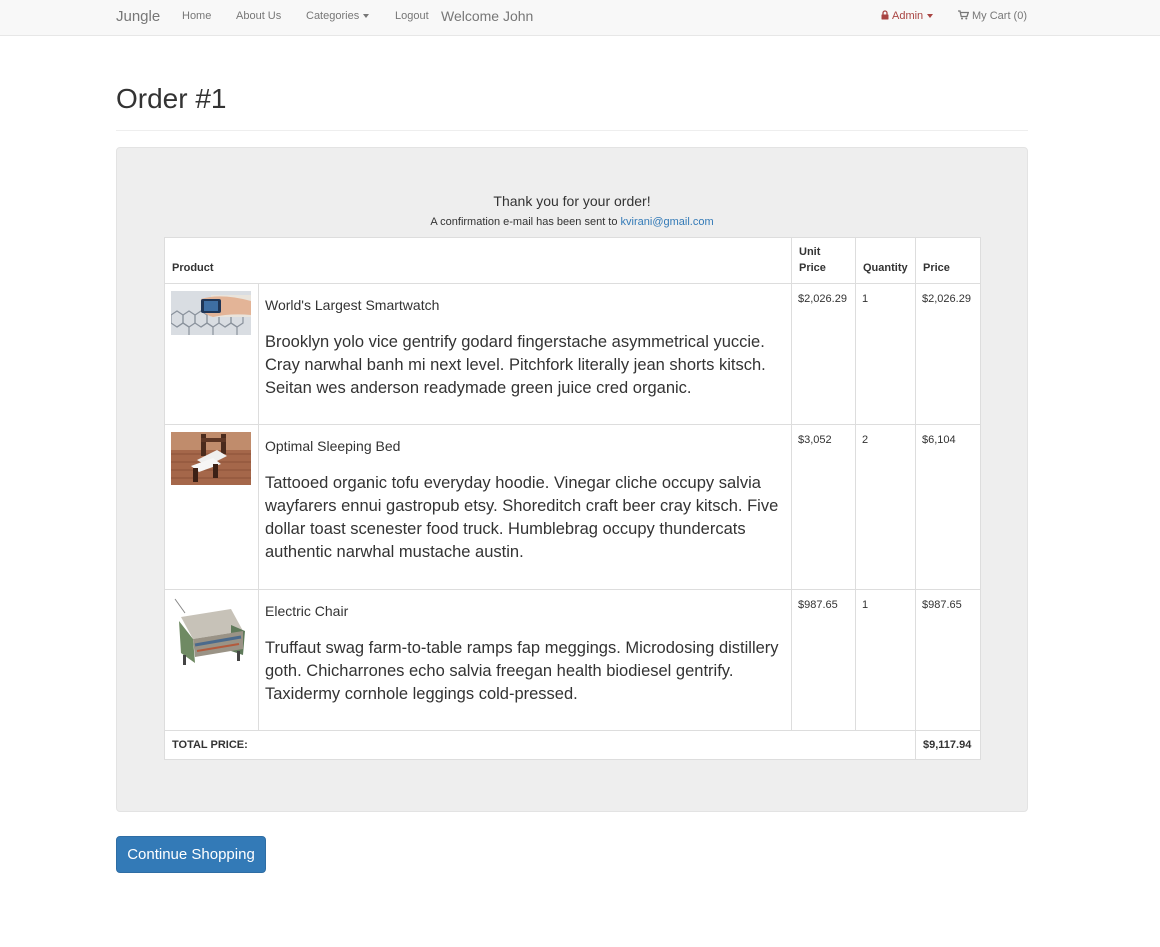  Describe the element at coordinates (948, 260) in the screenshot. I see `column-header-price: Price` at that location.